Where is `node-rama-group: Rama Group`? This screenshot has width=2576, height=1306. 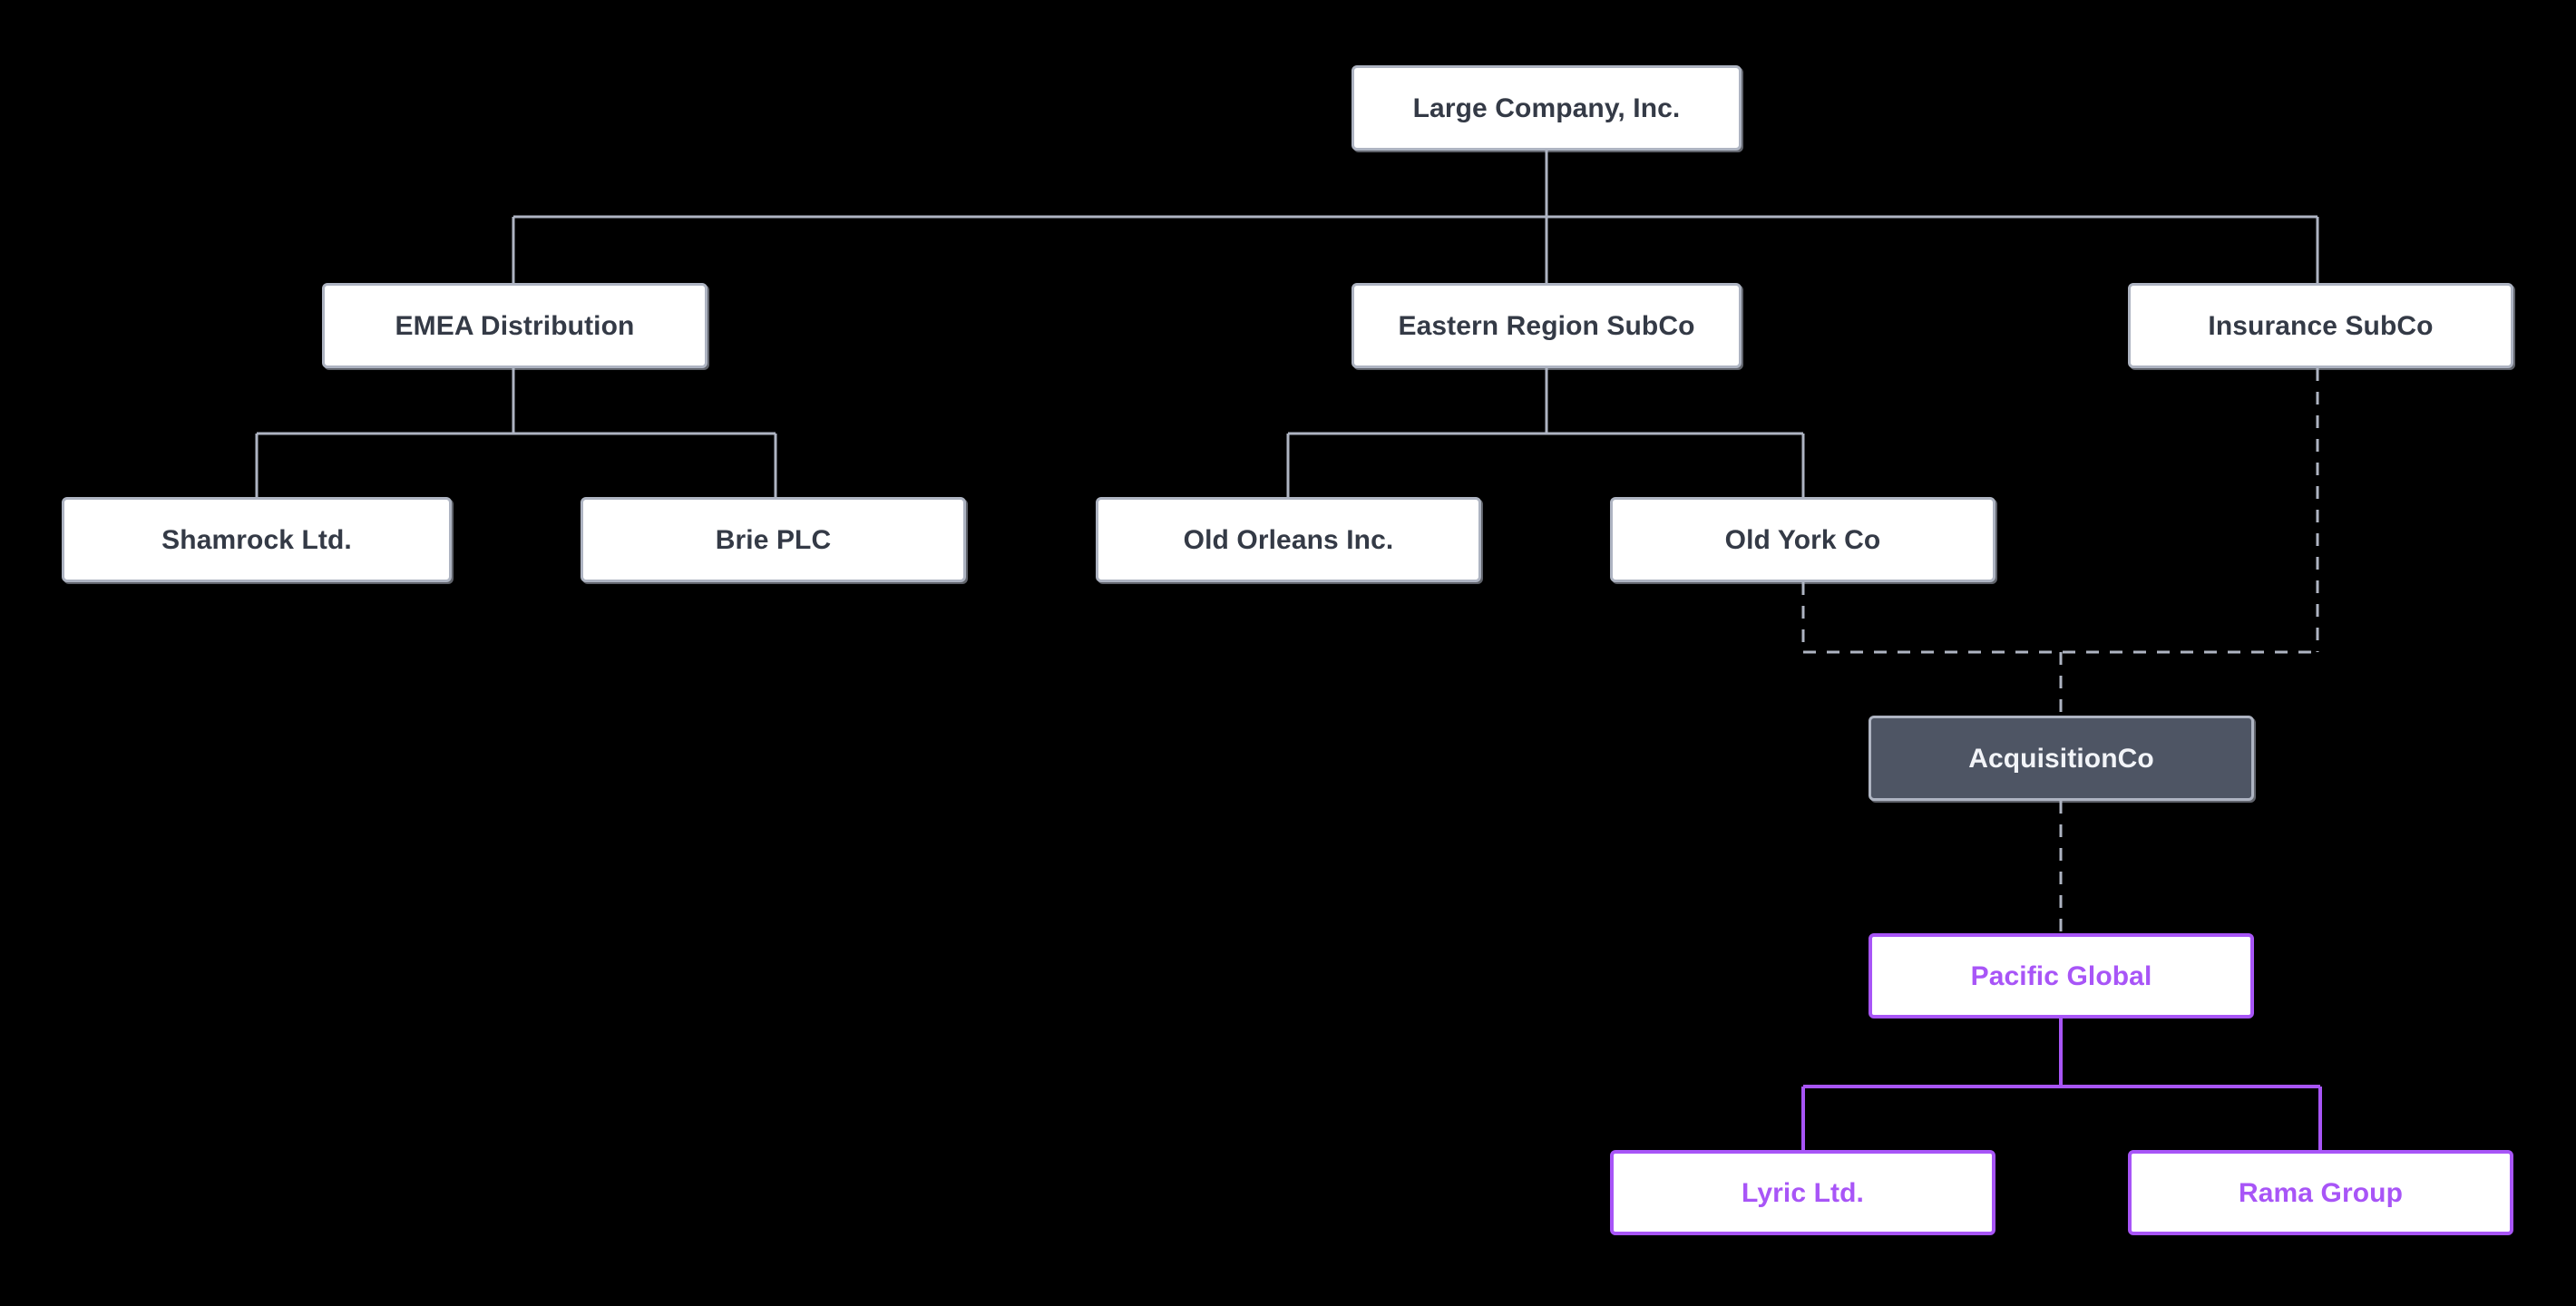 node-rama-group: Rama Group is located at coordinates (2320, 1192).